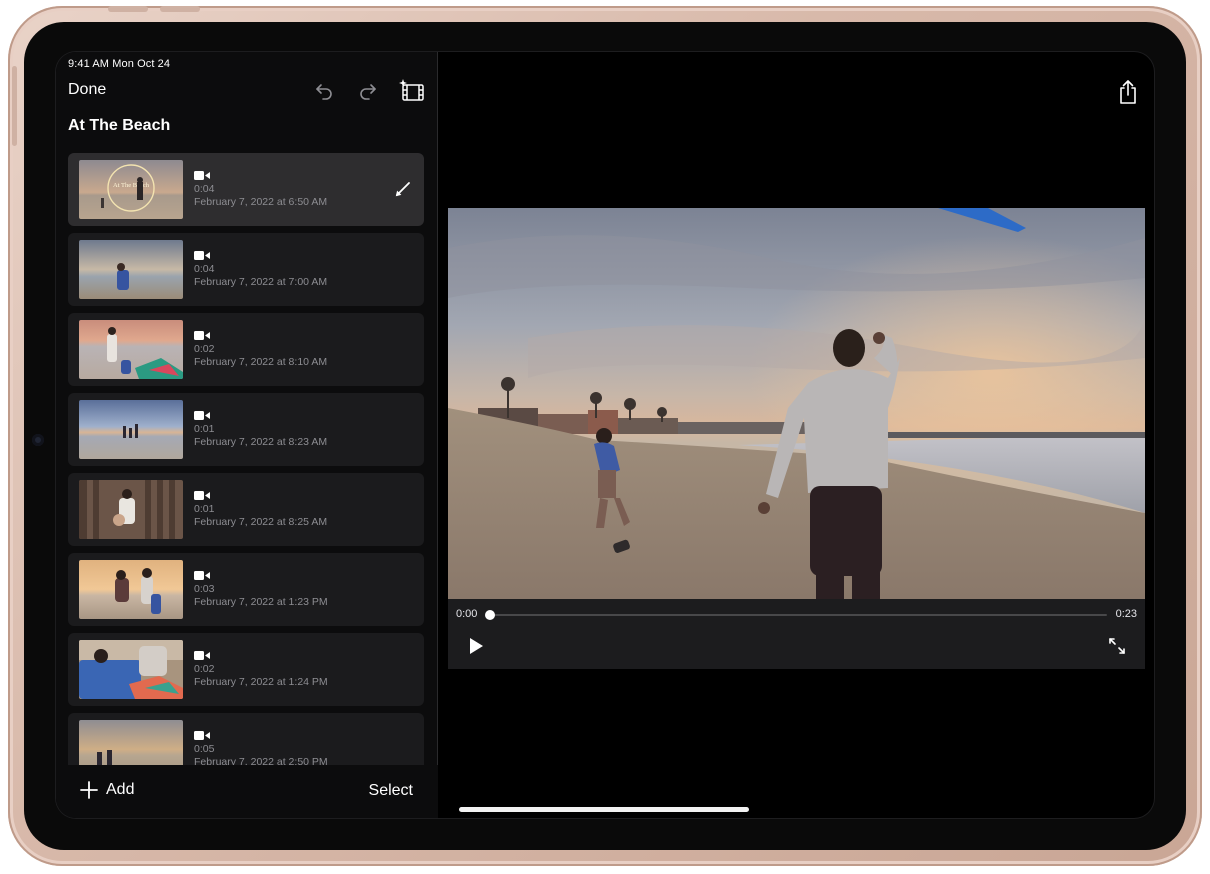 This screenshot has width=1210, height=874. I want to click on clip-thumbnail: At The Beach, so click(131, 189).